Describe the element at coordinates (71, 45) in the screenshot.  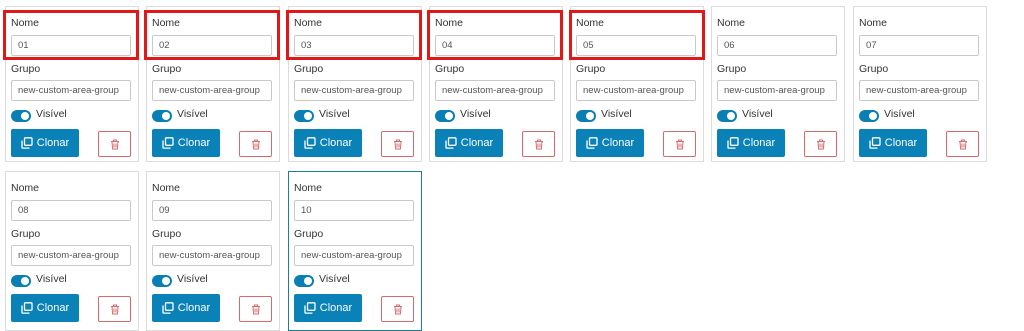
I see `name-input: 01` at that location.